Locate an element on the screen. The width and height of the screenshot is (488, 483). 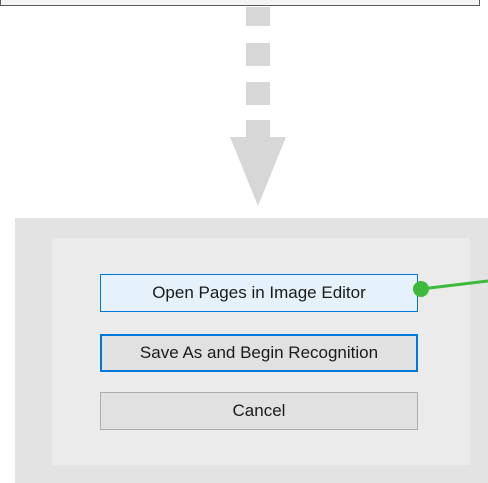
callout-line-segment is located at coordinates (454, 285).